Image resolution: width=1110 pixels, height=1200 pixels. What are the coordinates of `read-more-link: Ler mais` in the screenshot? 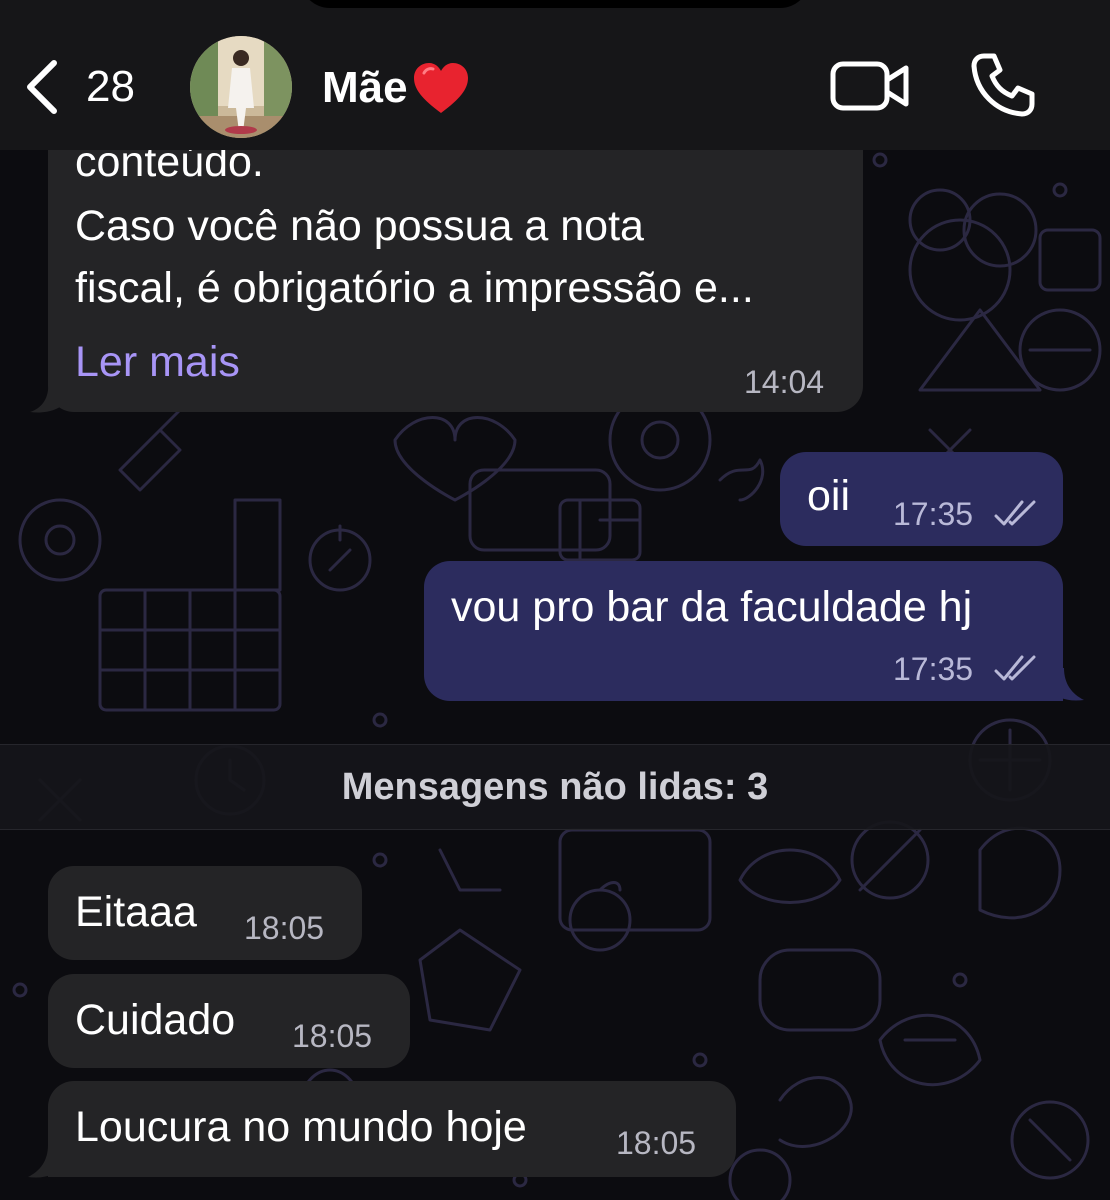 It's located at (157, 362).